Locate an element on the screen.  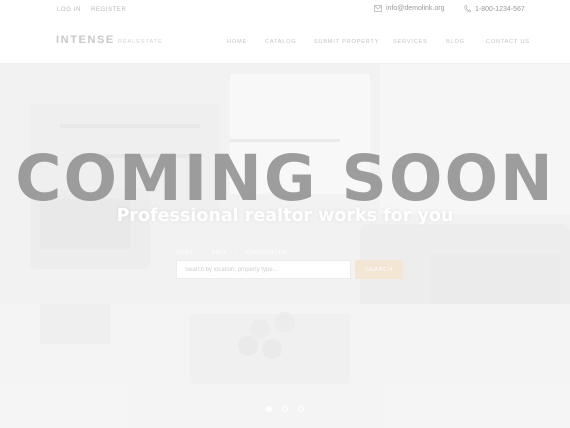
logo-text: INTENSE is located at coordinates (85, 40).